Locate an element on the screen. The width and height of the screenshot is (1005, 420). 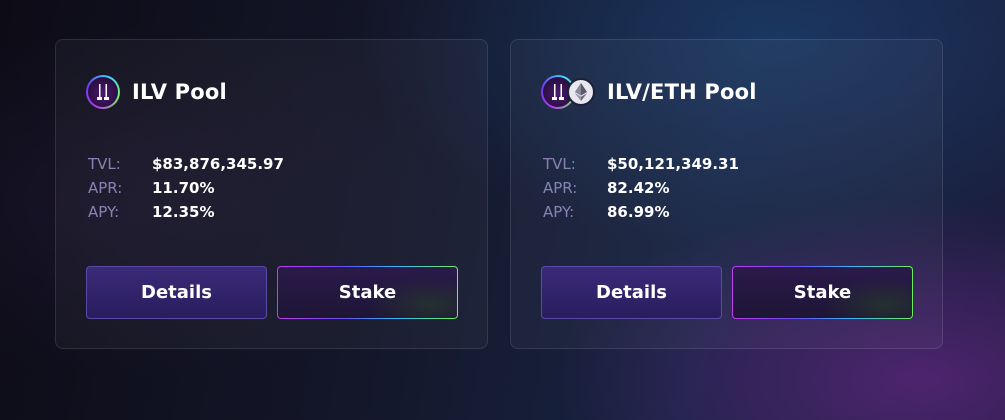
stat-row-tvl: TVL: $50,121,349.31 is located at coordinates (641, 164).